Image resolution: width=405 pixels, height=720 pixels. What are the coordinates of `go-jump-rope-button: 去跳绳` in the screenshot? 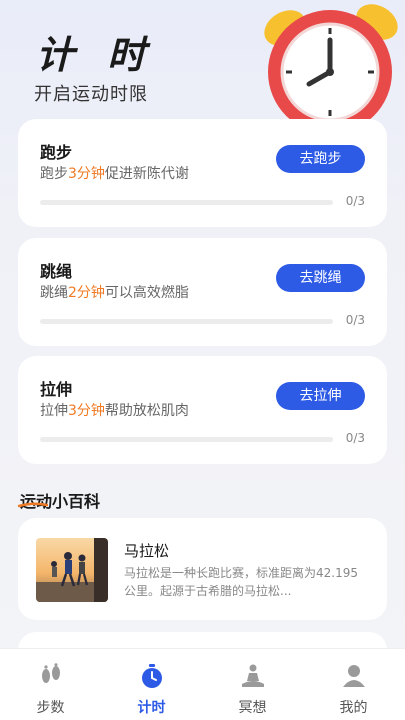 It's located at (320, 278).